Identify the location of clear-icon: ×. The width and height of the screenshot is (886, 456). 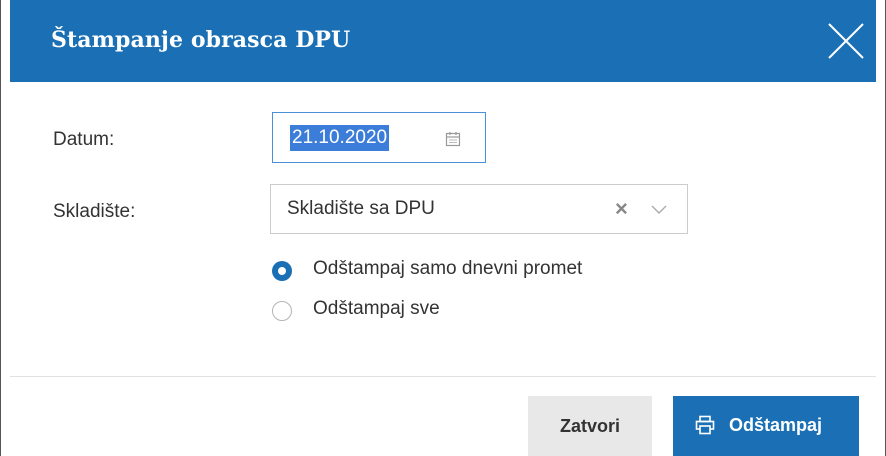
(621, 209).